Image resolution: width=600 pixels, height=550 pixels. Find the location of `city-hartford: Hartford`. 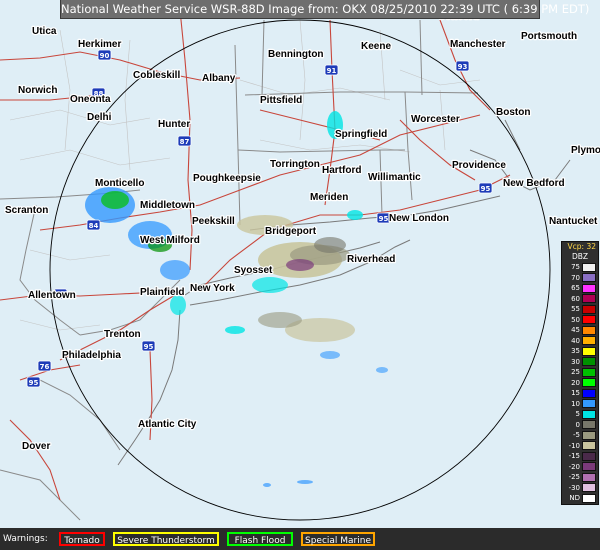

city-hartford: Hartford is located at coordinates (342, 171).